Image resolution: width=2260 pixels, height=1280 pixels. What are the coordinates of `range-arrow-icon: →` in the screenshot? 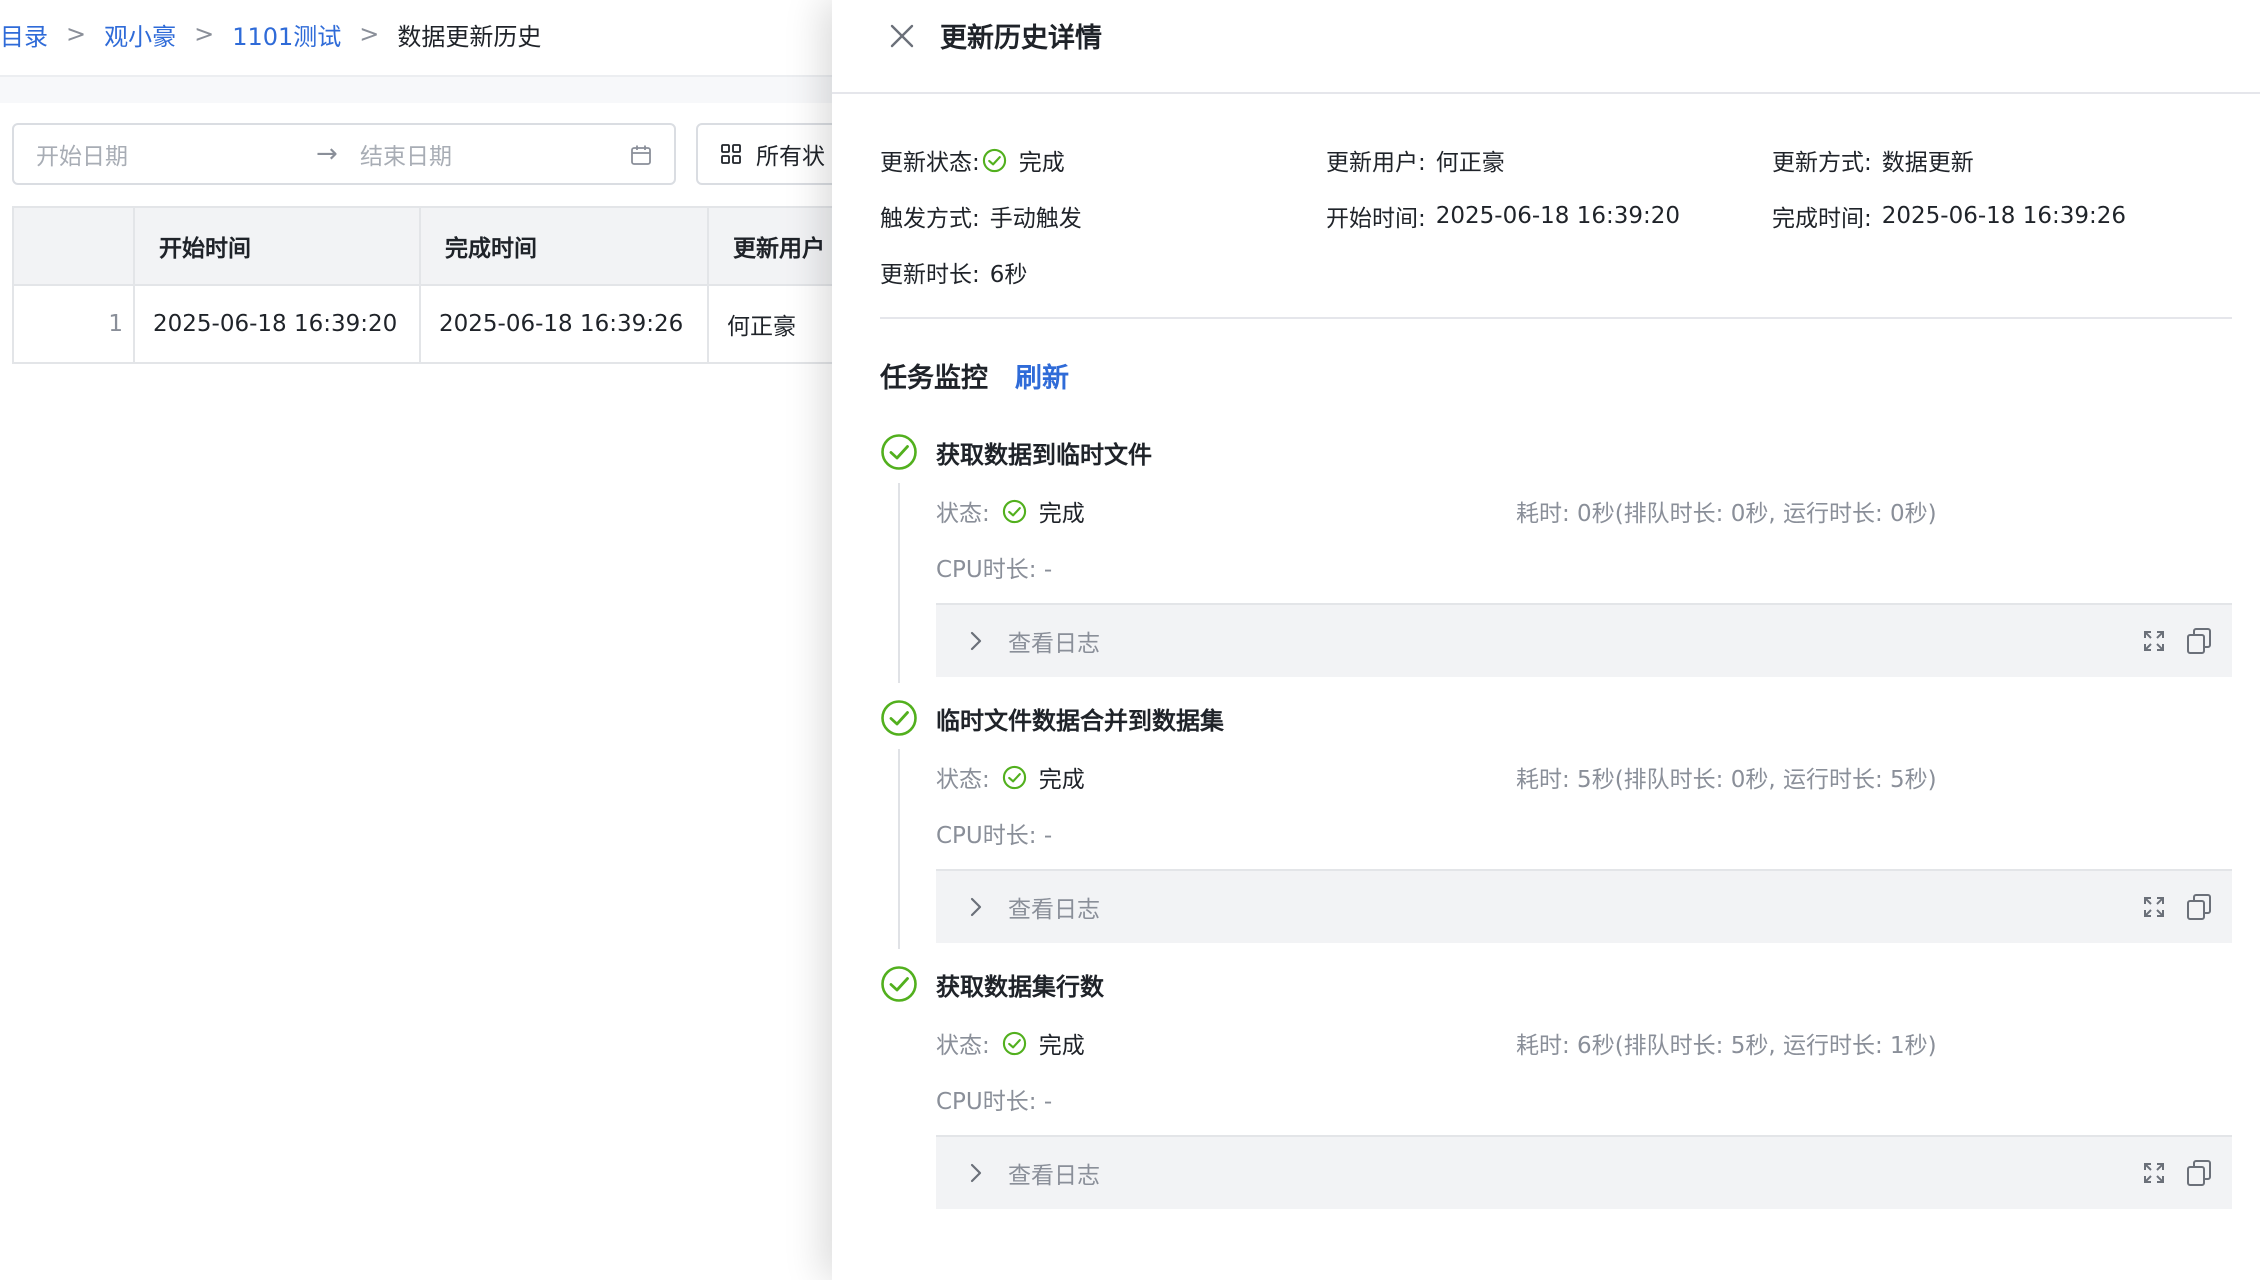 It's located at (327, 154).